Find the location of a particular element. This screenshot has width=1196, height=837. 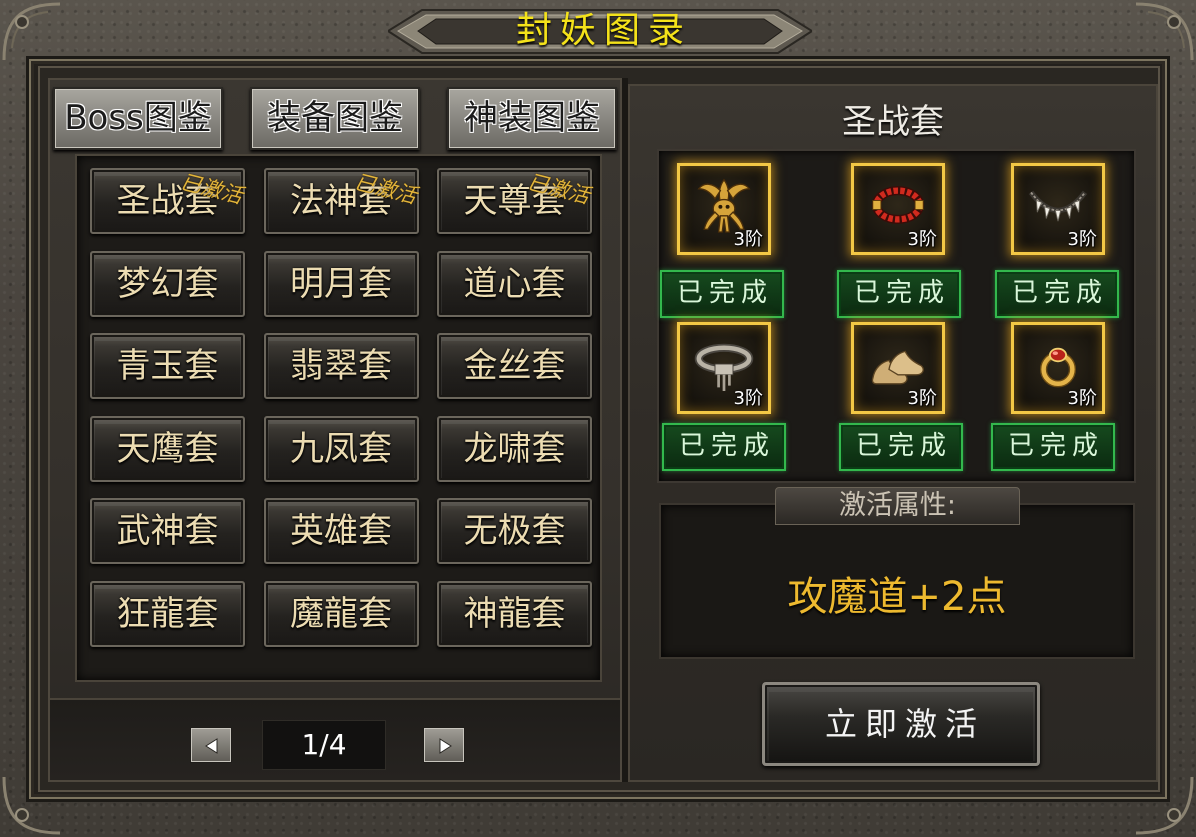

set-button-label: 翡翠套 is located at coordinates (341, 366).